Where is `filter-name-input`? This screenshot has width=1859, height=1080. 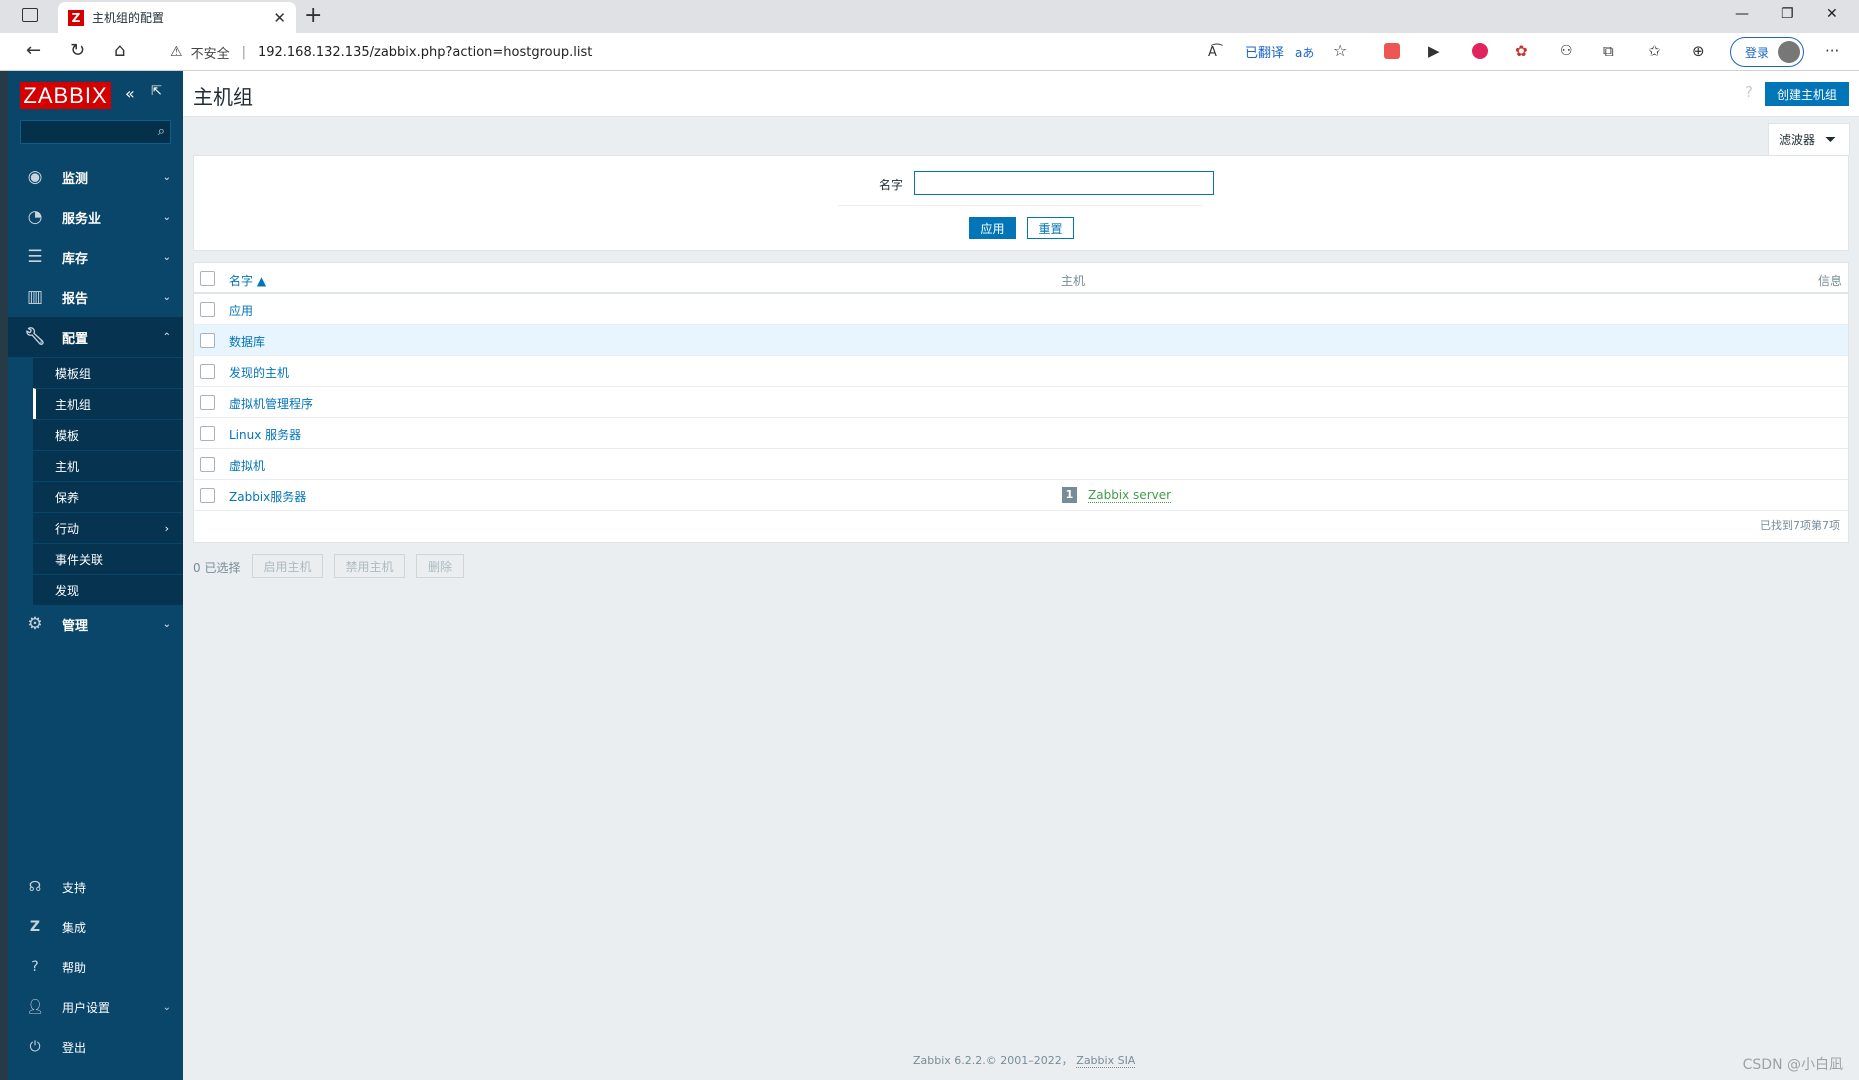
filter-name-input is located at coordinates (1064, 183).